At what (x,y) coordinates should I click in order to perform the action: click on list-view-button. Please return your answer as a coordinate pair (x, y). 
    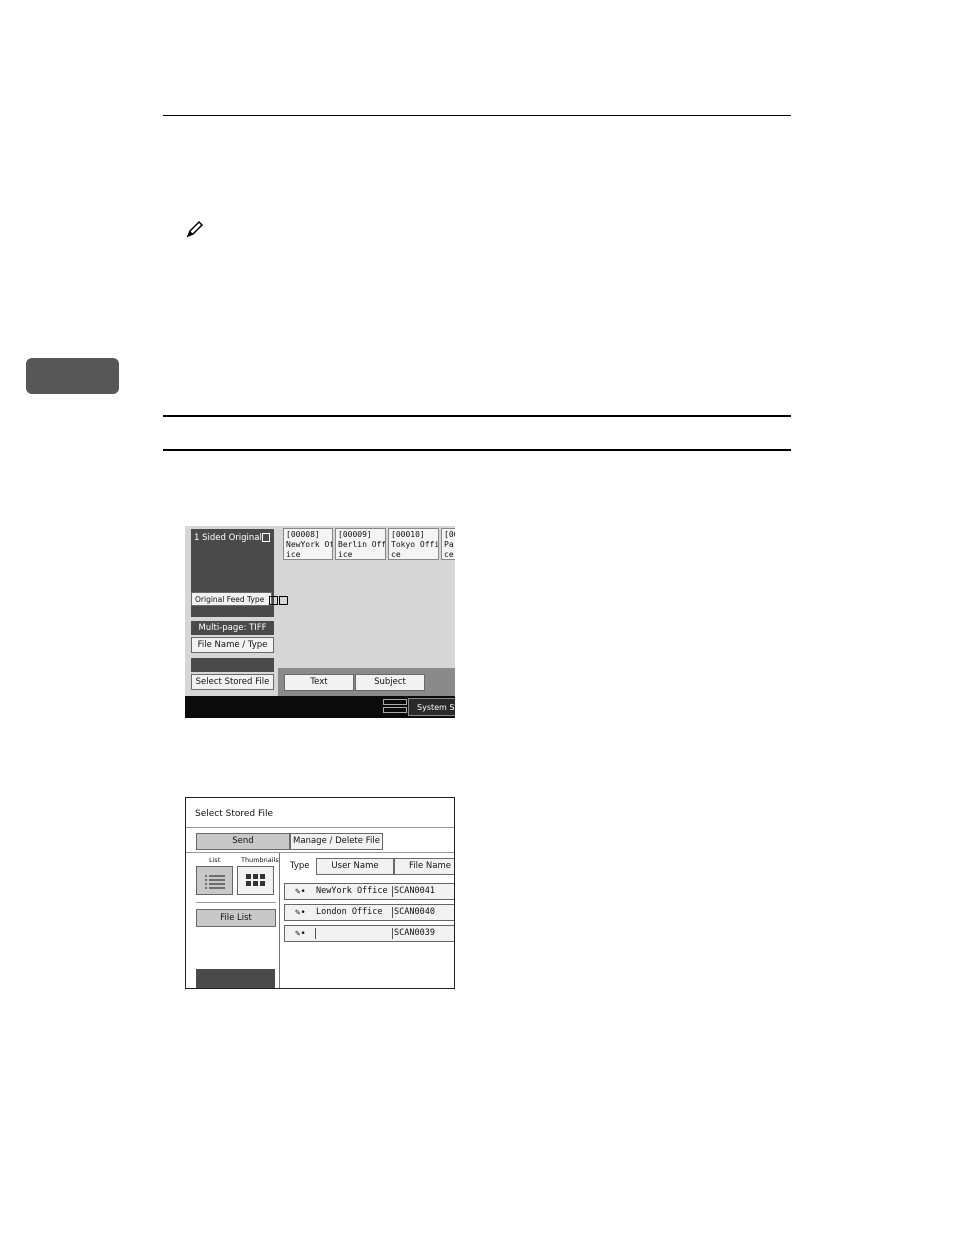
    Looking at the image, I should click on (214, 880).